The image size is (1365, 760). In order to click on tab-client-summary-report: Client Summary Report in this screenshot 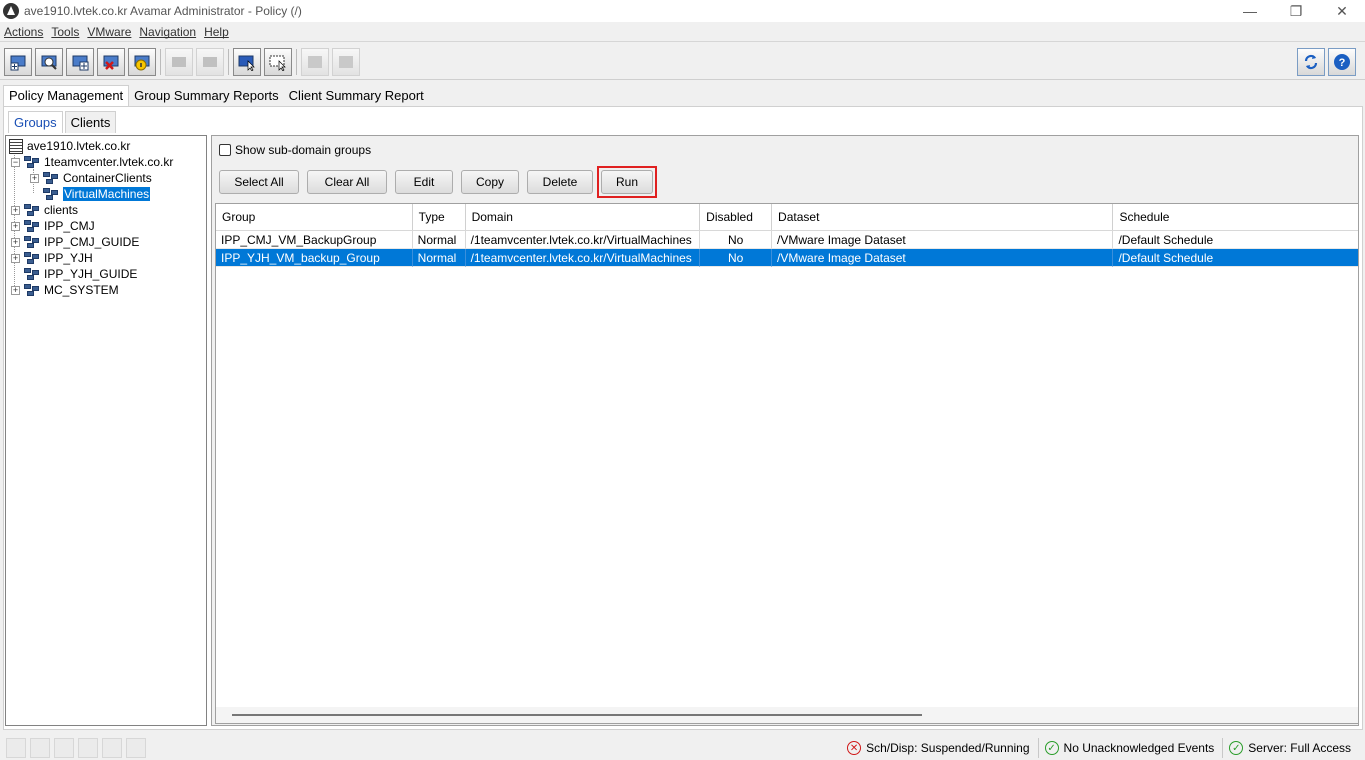, I will do `click(356, 96)`.